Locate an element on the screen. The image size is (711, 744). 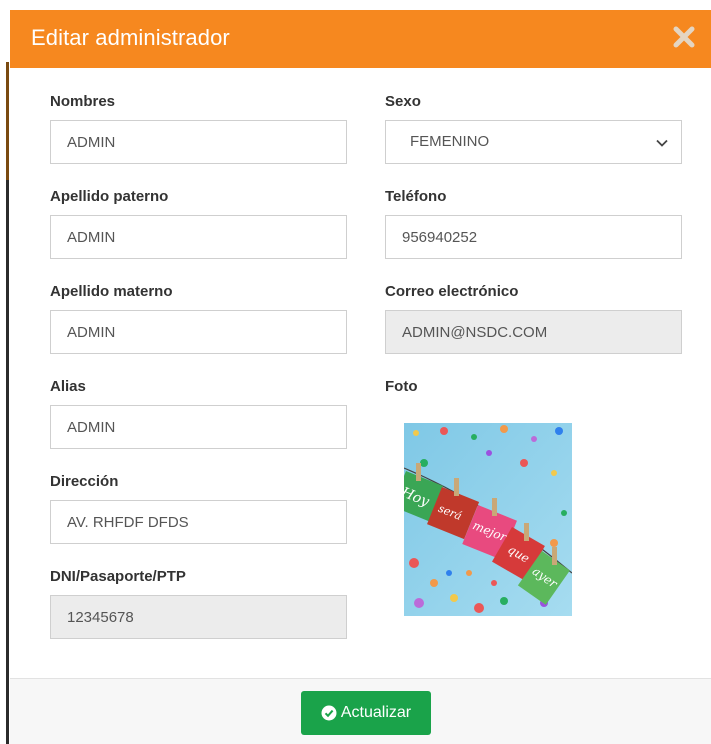
alias-label: Alias is located at coordinates (68, 386).